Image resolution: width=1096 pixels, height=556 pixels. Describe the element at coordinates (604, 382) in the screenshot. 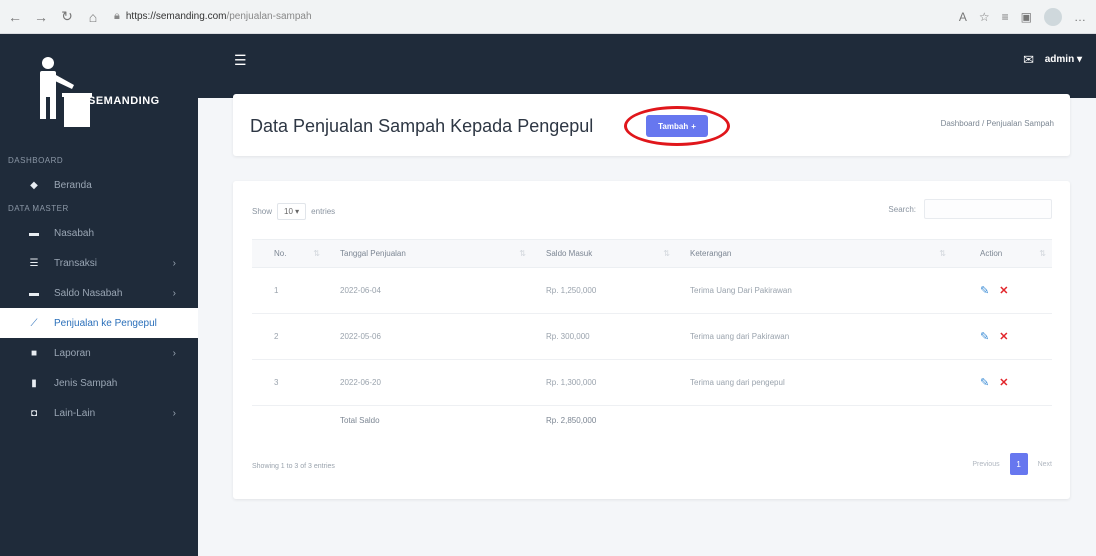

I see `cell-amount: Rp. 1,300,000` at that location.